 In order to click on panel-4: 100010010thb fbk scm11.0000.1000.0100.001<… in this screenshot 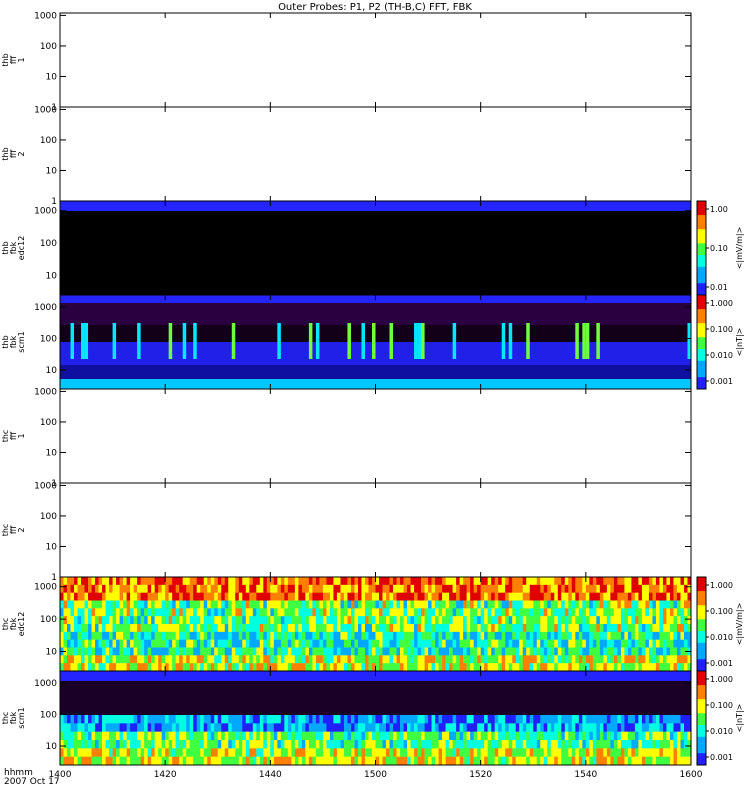, I will do `click(372, 342)`.